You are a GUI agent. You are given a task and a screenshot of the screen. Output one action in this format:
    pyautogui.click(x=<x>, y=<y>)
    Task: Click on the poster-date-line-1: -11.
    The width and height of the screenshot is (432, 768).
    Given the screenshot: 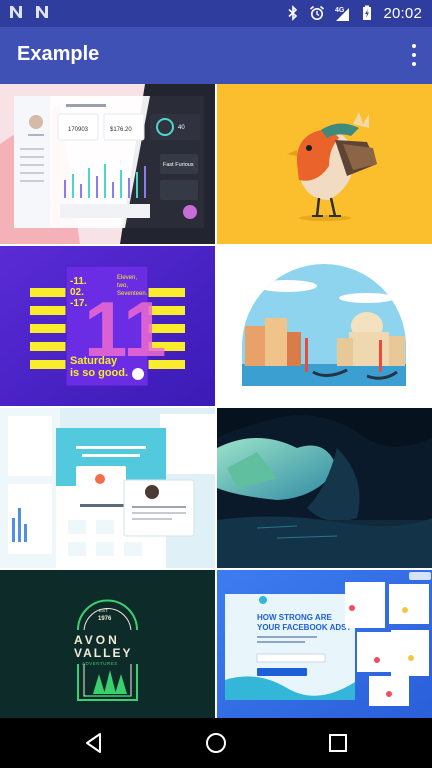 What is the action you would take?
    pyautogui.click(x=78, y=281)
    